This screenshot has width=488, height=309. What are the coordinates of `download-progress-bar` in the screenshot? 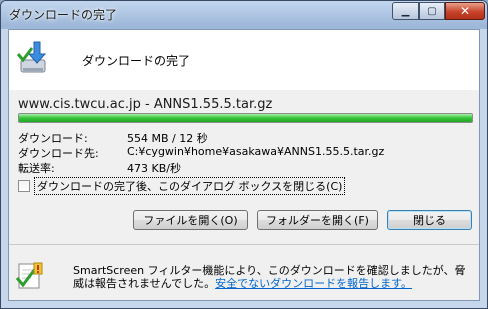 It's located at (245, 118).